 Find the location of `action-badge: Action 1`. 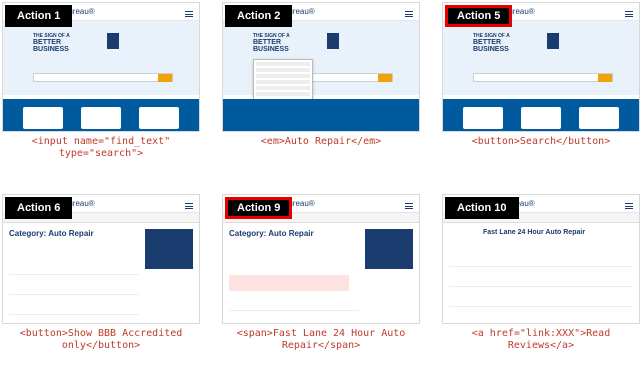

action-badge: Action 1 is located at coordinates (39, 16).